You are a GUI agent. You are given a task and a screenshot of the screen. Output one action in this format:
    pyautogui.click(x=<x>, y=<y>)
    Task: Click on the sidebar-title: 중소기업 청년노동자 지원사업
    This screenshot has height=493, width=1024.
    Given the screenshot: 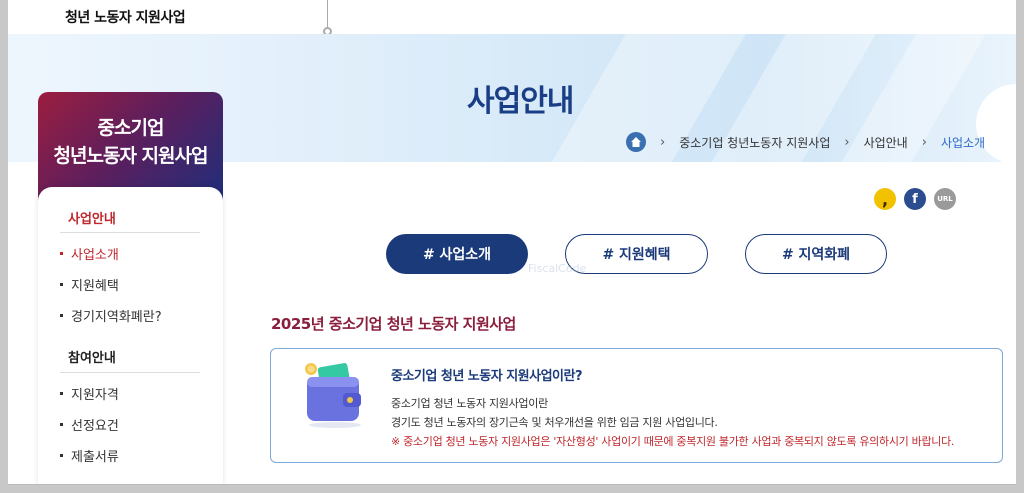 What is the action you would take?
    pyautogui.click(x=130, y=142)
    